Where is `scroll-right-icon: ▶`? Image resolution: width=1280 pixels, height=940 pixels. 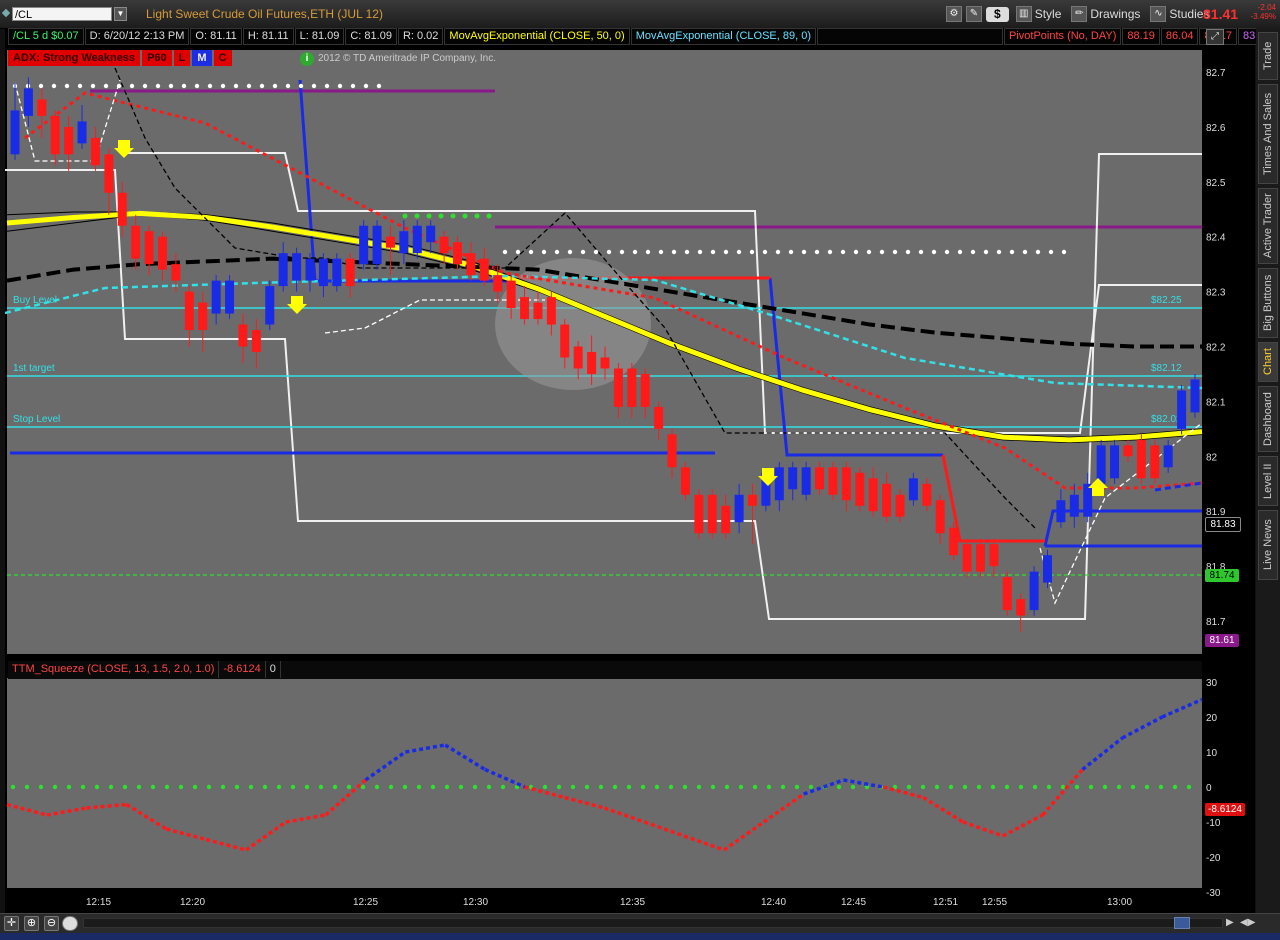 scroll-right-icon: ▶ is located at coordinates (1230, 922).